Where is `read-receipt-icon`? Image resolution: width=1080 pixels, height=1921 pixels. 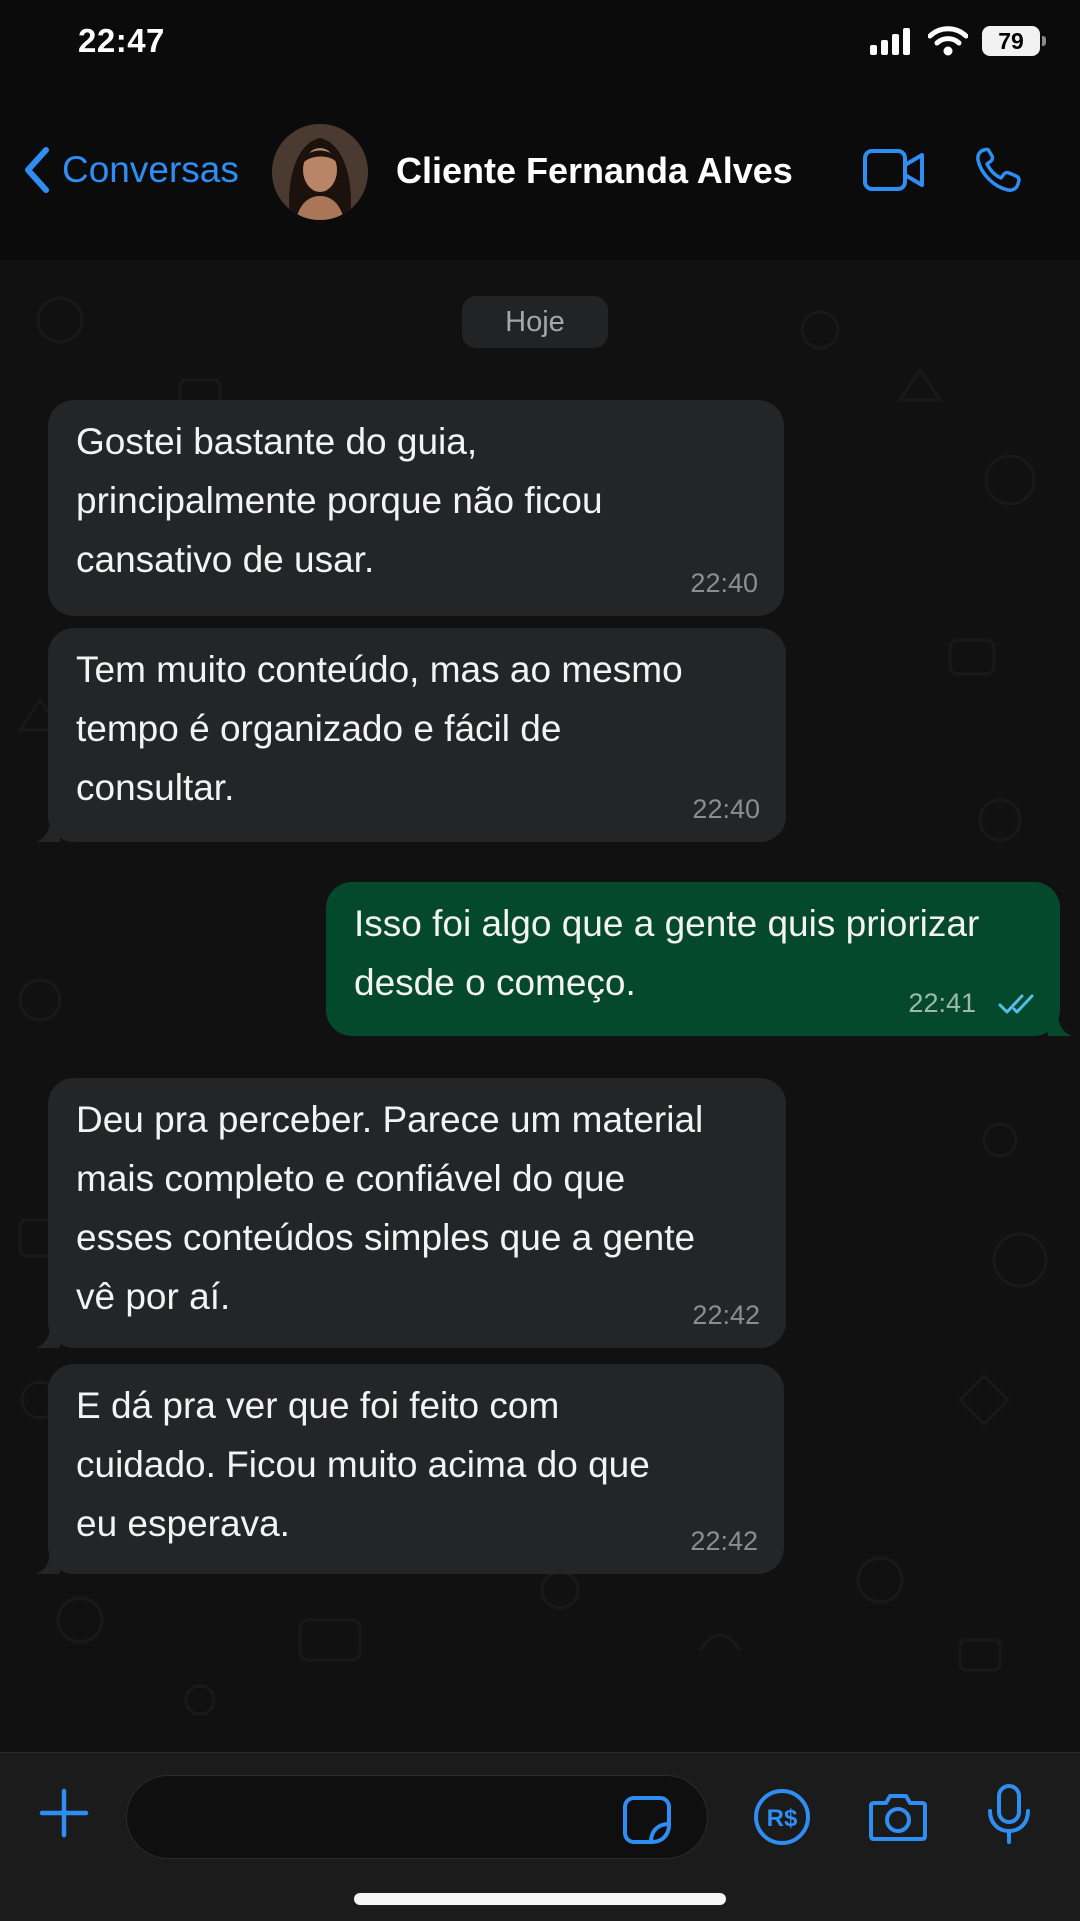
read-receipt-icon is located at coordinates (1016, 1004).